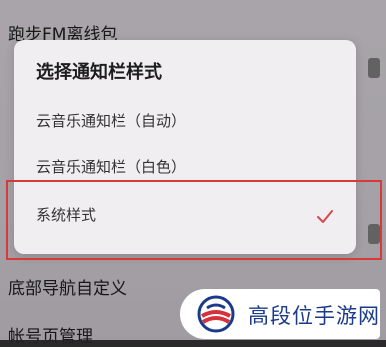  I want to click on option-auto: 云音乐通知栏（自动）, so click(185, 121).